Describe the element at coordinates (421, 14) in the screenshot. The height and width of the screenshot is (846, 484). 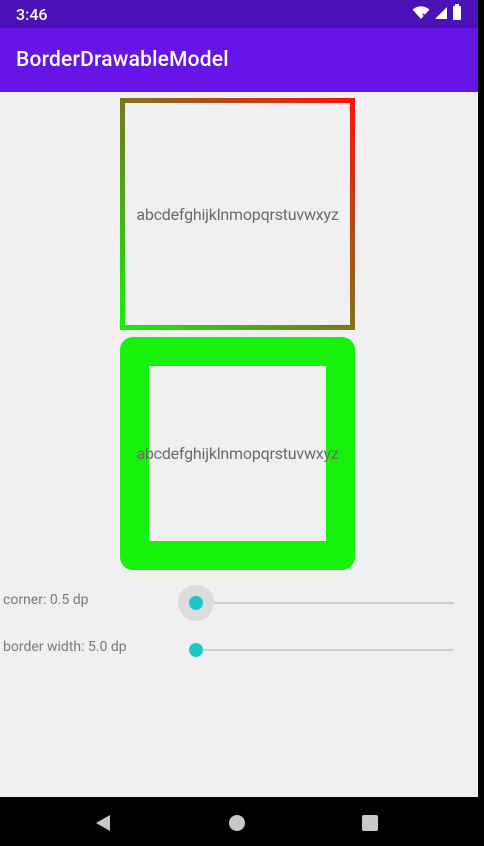
I see `wifi-icon` at that location.